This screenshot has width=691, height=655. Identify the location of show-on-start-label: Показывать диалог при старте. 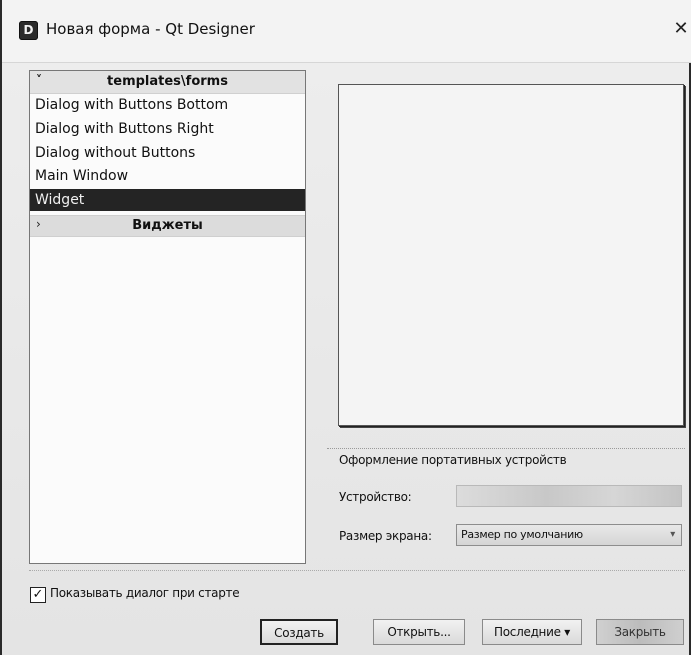
(145, 593).